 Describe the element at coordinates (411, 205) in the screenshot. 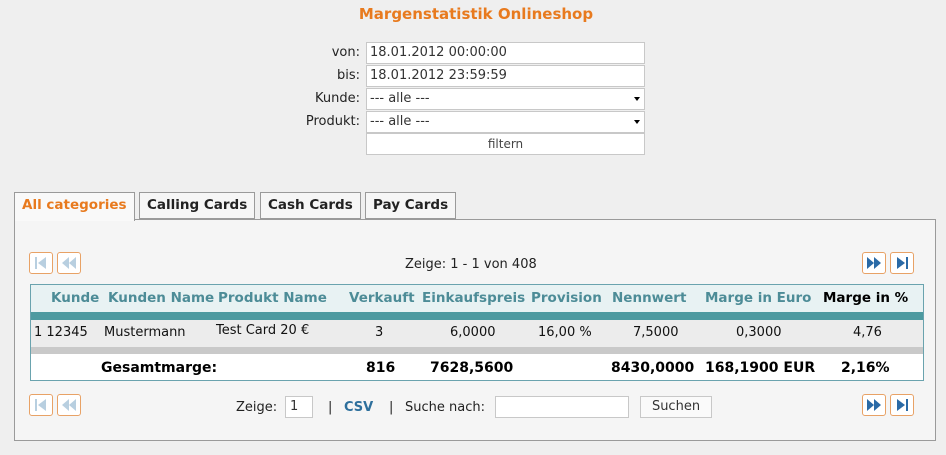

I see `tab-pay-cards: Pay Cards` at that location.